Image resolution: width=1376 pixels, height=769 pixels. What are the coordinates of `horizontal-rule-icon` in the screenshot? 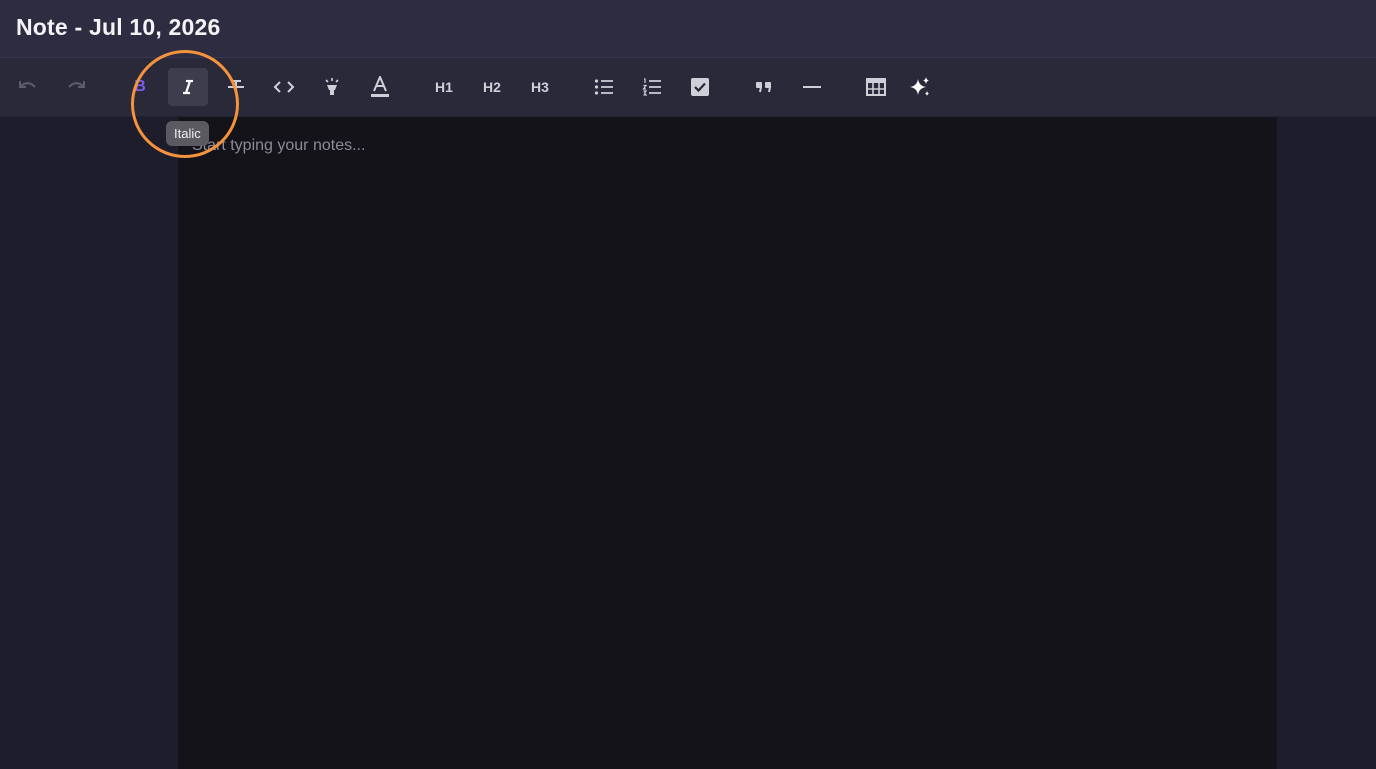 It's located at (812, 87).